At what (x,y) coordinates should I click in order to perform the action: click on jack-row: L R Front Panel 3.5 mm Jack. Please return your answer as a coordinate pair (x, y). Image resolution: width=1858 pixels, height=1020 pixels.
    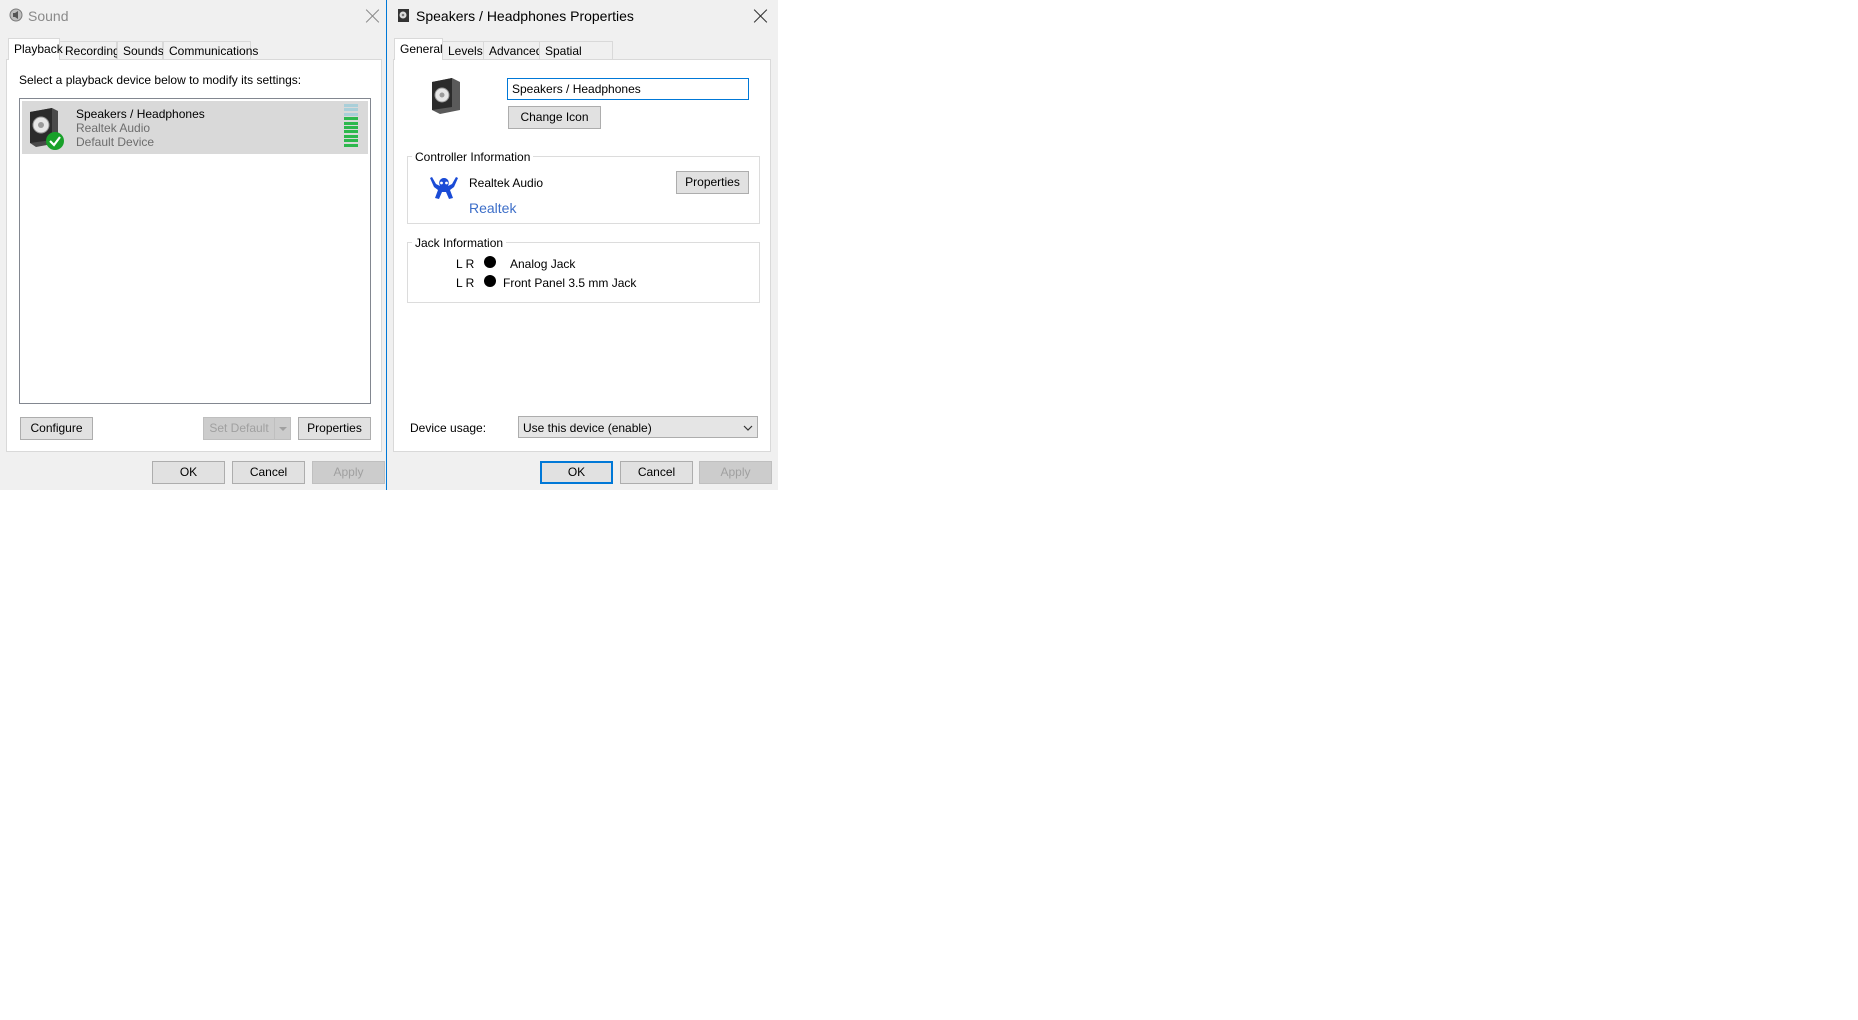
    Looking at the image, I should click on (583, 284).